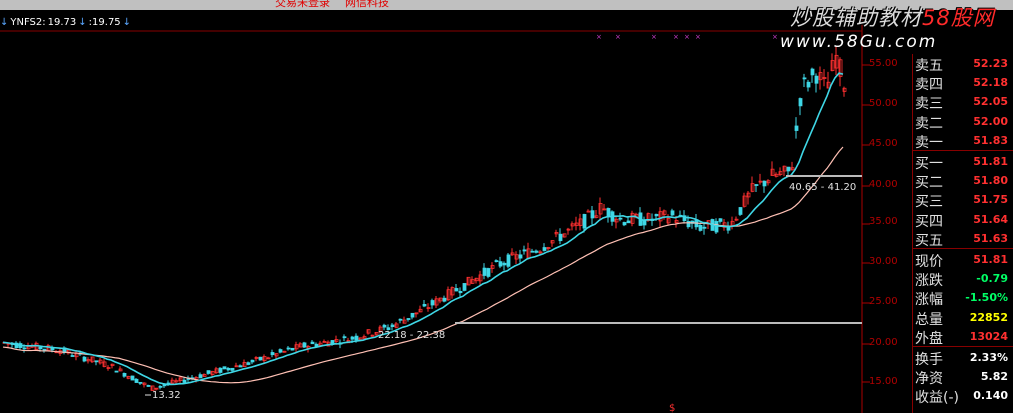 The height and width of the screenshot is (413, 1013). What do you see at coordinates (929, 85) in the screenshot?
I see `quote-label: 卖四` at bounding box center [929, 85].